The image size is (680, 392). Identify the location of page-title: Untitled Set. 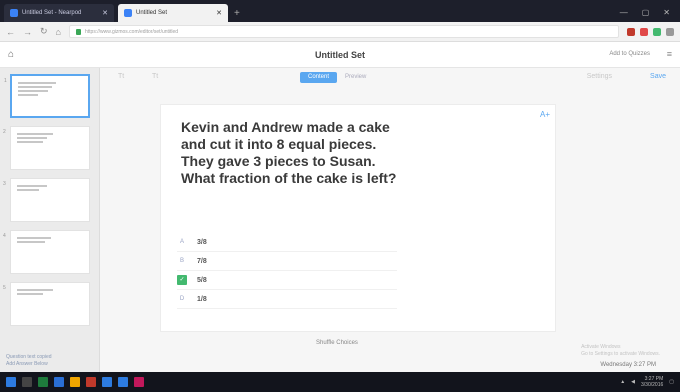
(339, 55).